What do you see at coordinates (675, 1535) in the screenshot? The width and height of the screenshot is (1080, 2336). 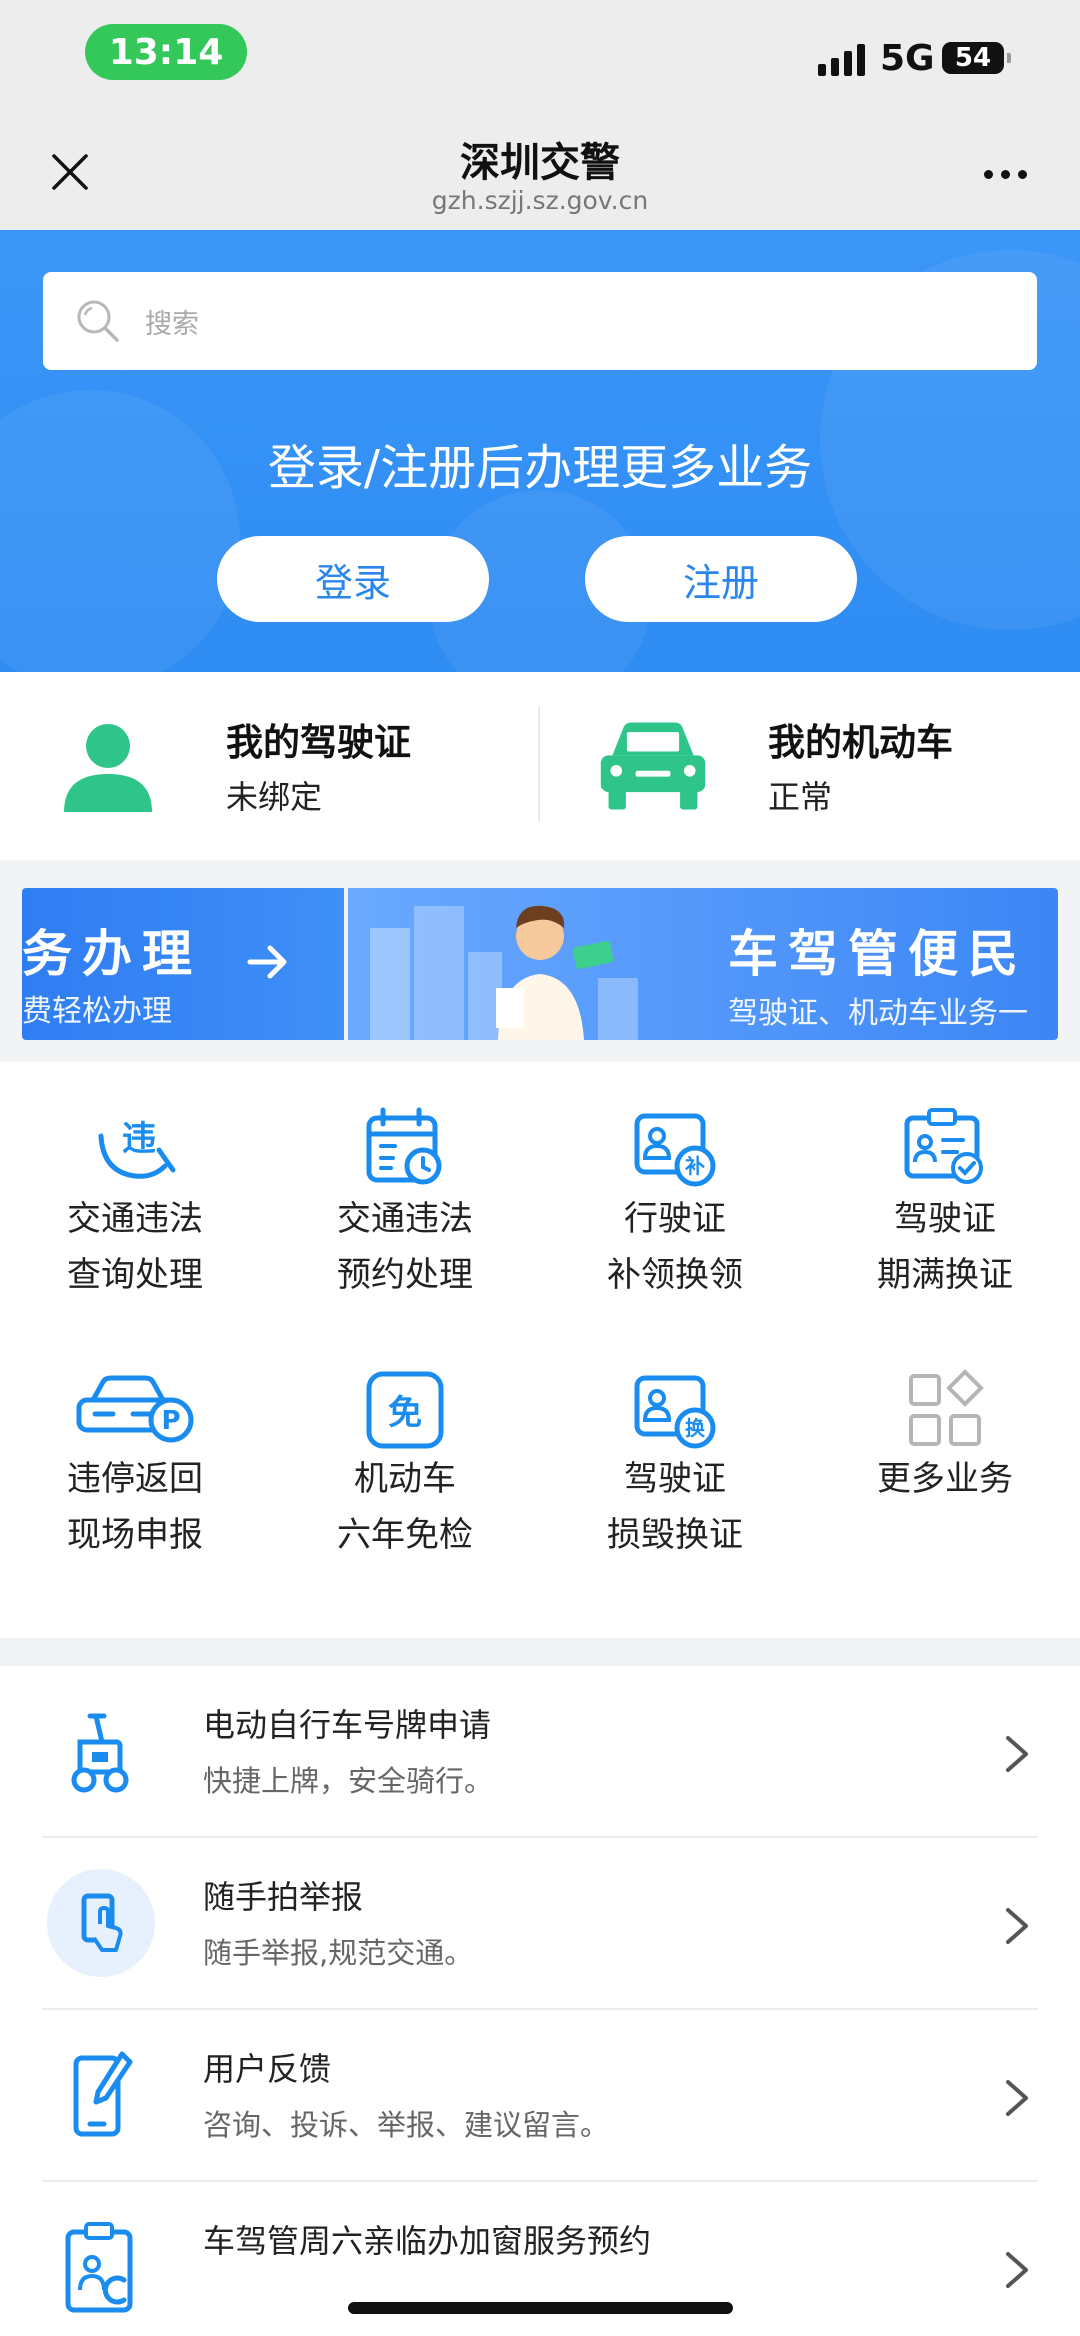 I see `service-label: 损毁换证` at bounding box center [675, 1535].